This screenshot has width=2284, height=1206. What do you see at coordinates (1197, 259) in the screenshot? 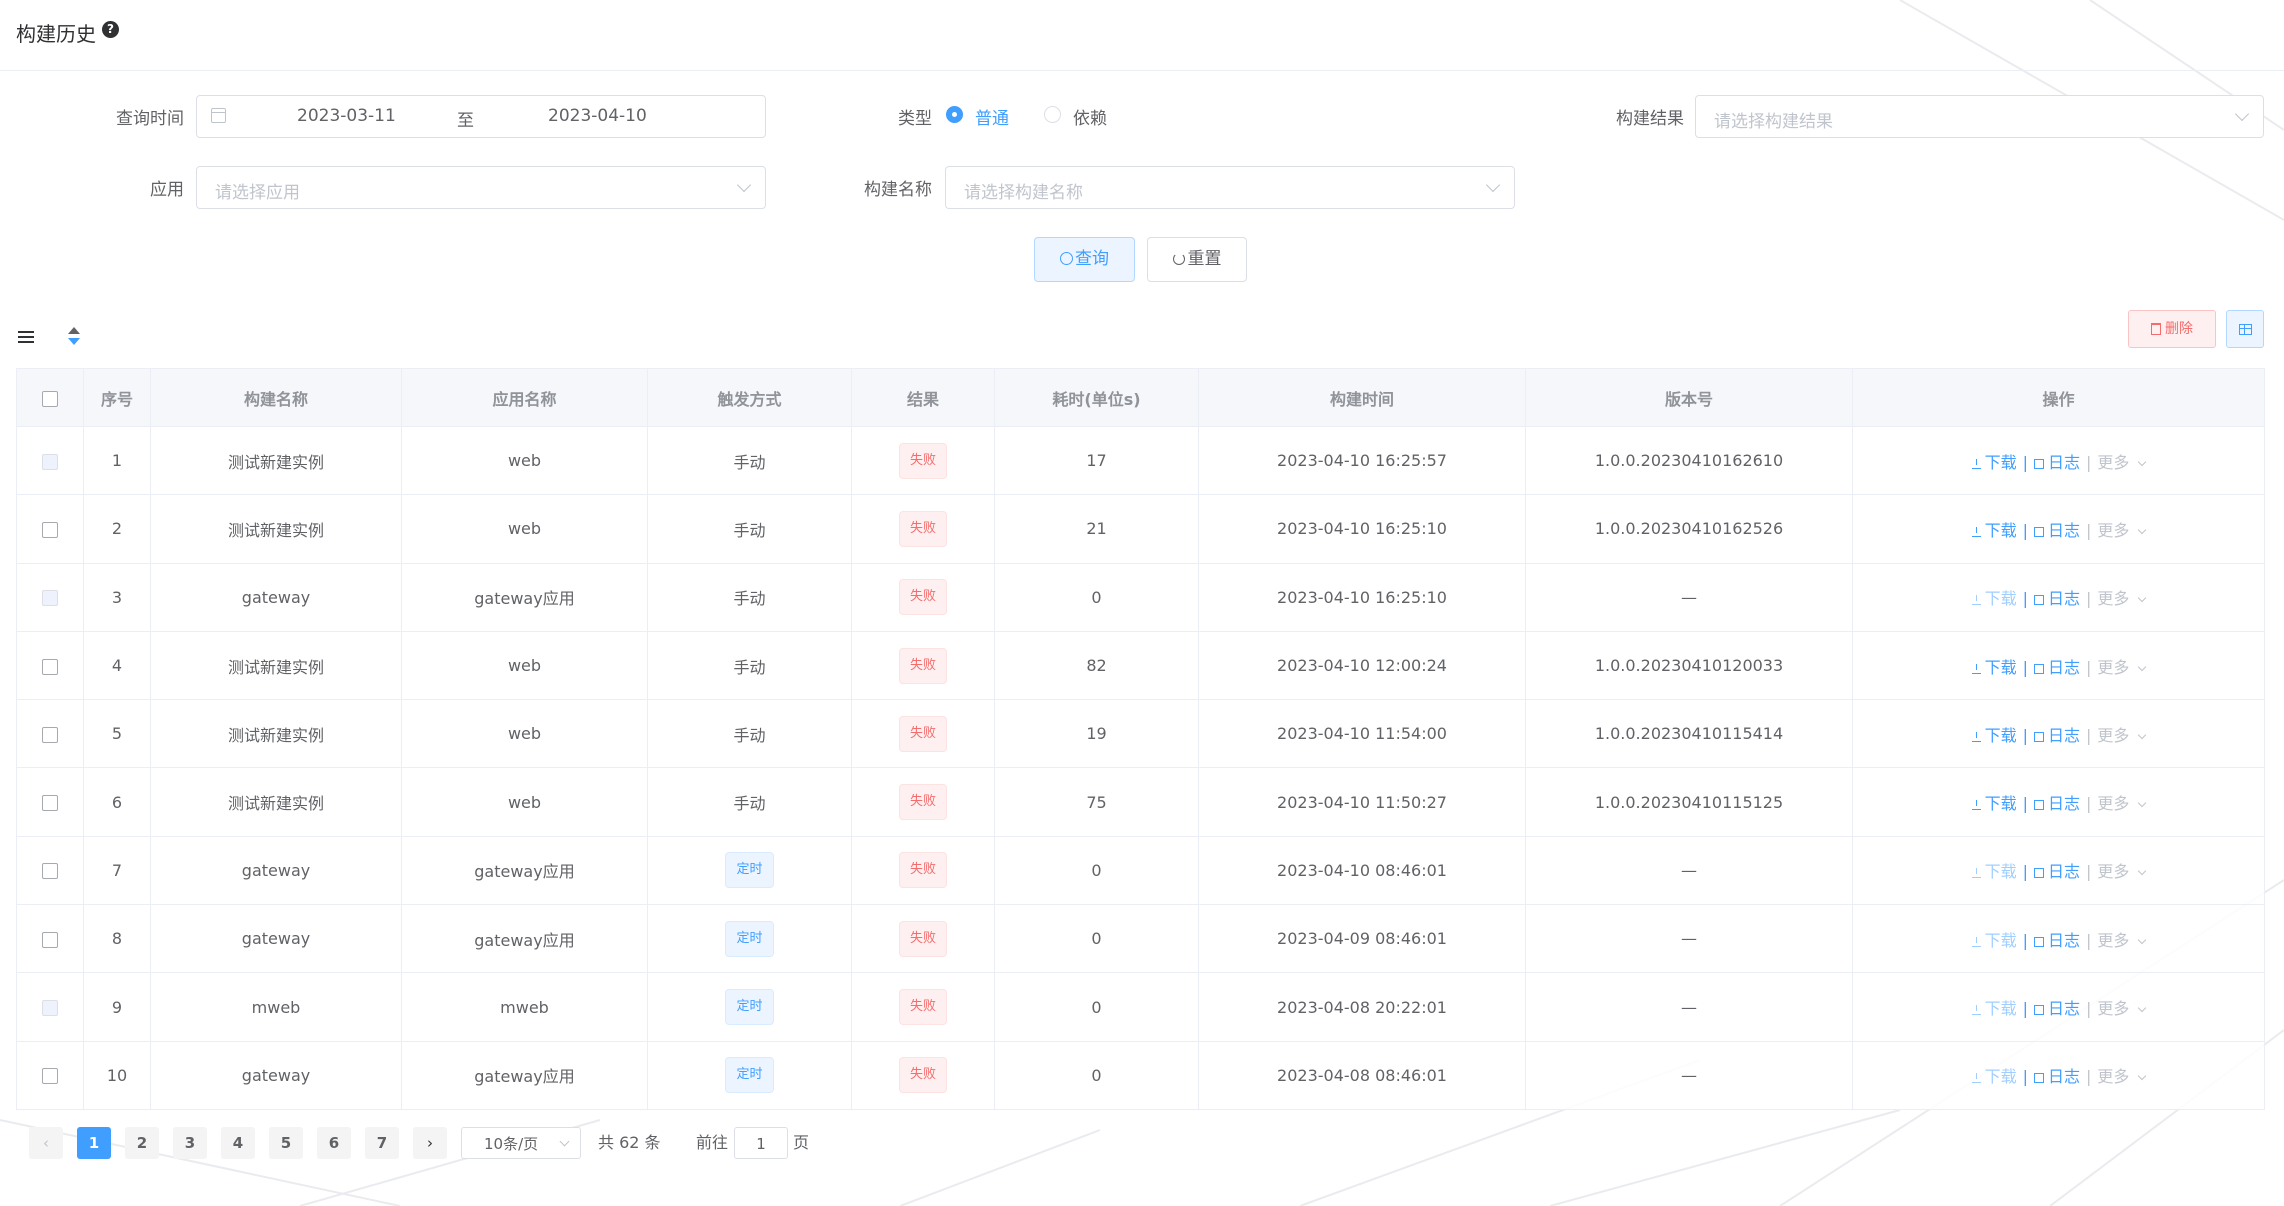
I see `reset-button: 重置` at bounding box center [1197, 259].